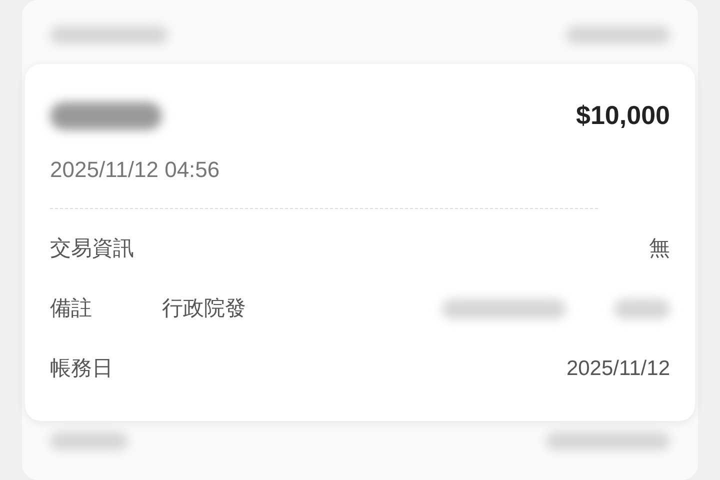  Describe the element at coordinates (135, 170) in the screenshot. I see `transaction-time: 2025/11/12 04:56` at that location.